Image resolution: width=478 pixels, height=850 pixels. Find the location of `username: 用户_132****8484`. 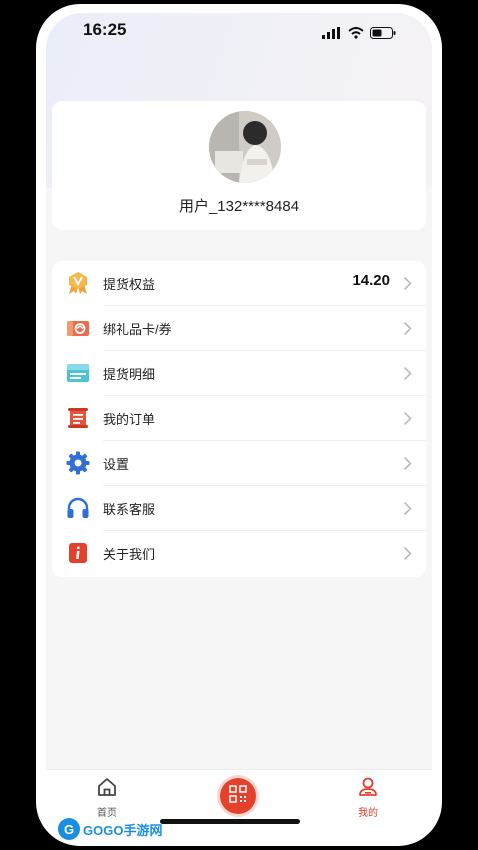

username: 用户_132****8484 is located at coordinates (239, 206).